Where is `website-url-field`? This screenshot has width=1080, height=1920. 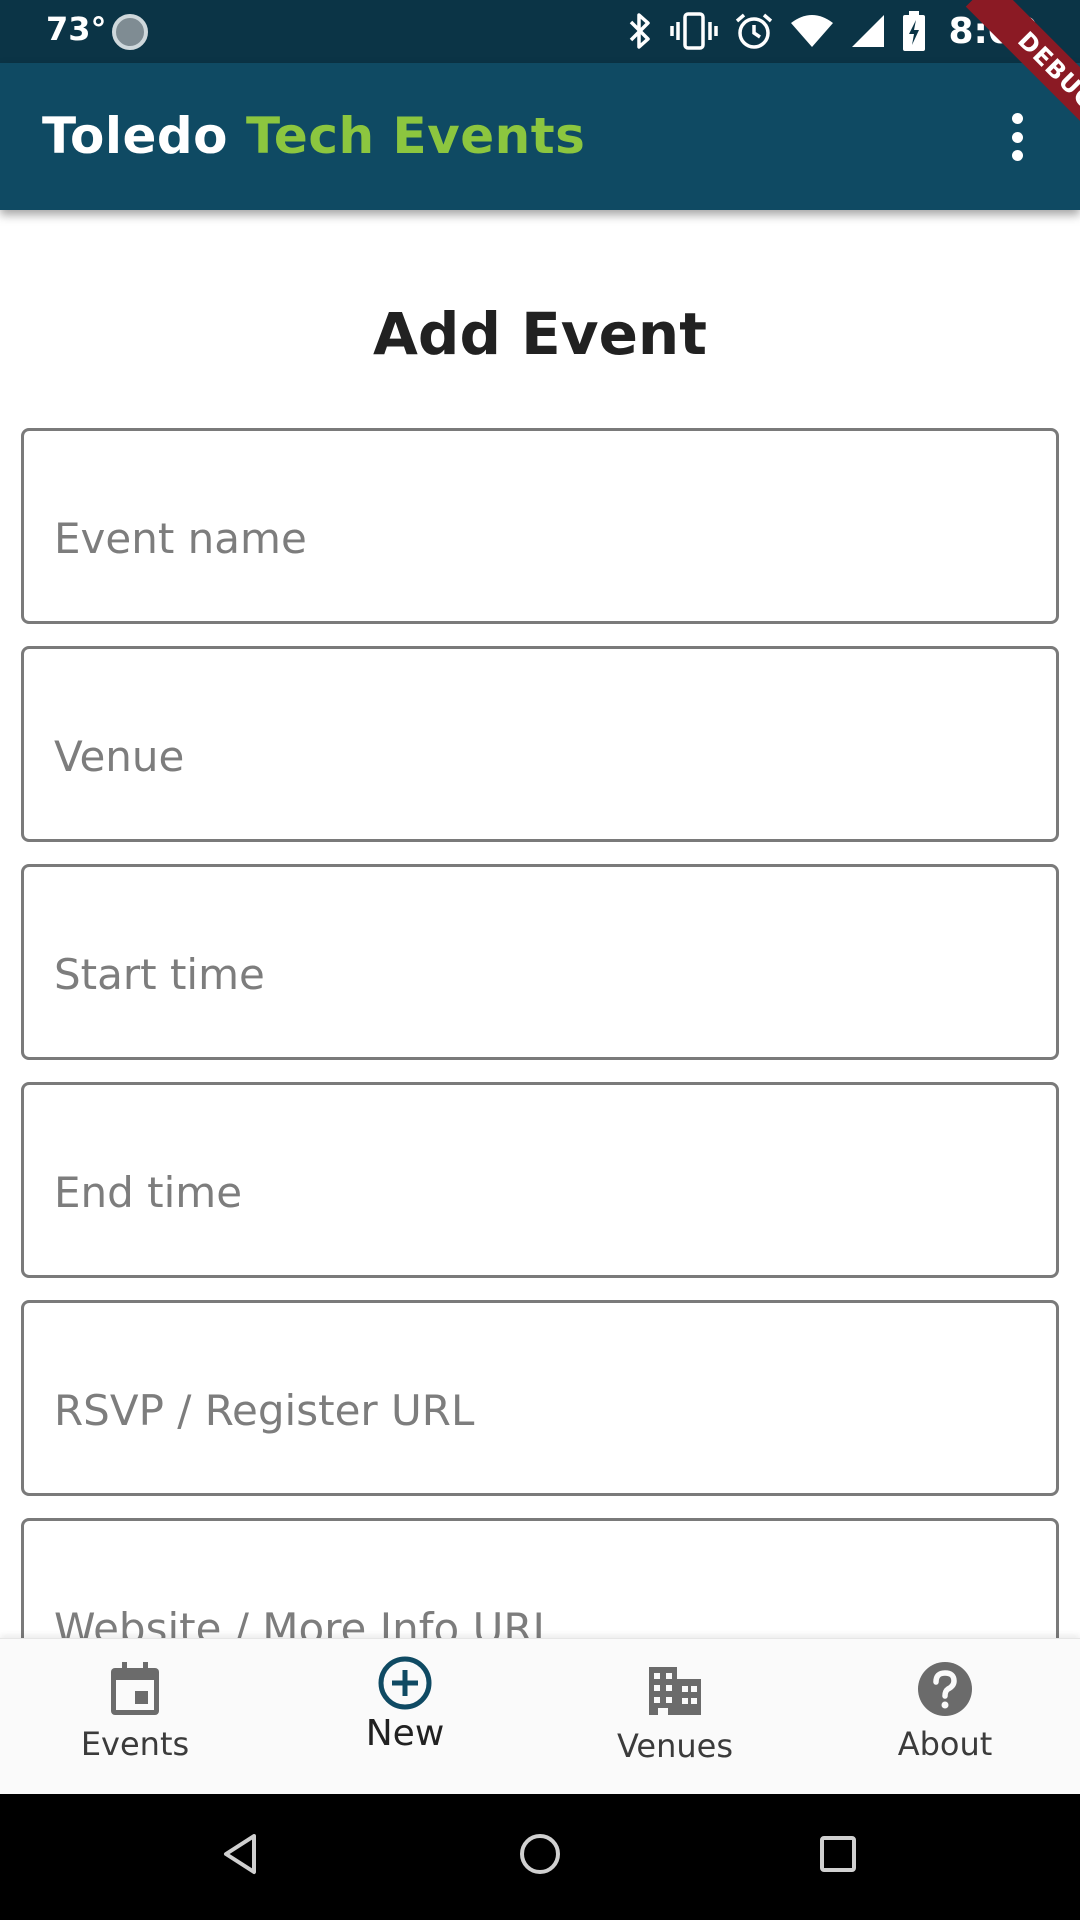
website-url-field is located at coordinates (540, 1578).